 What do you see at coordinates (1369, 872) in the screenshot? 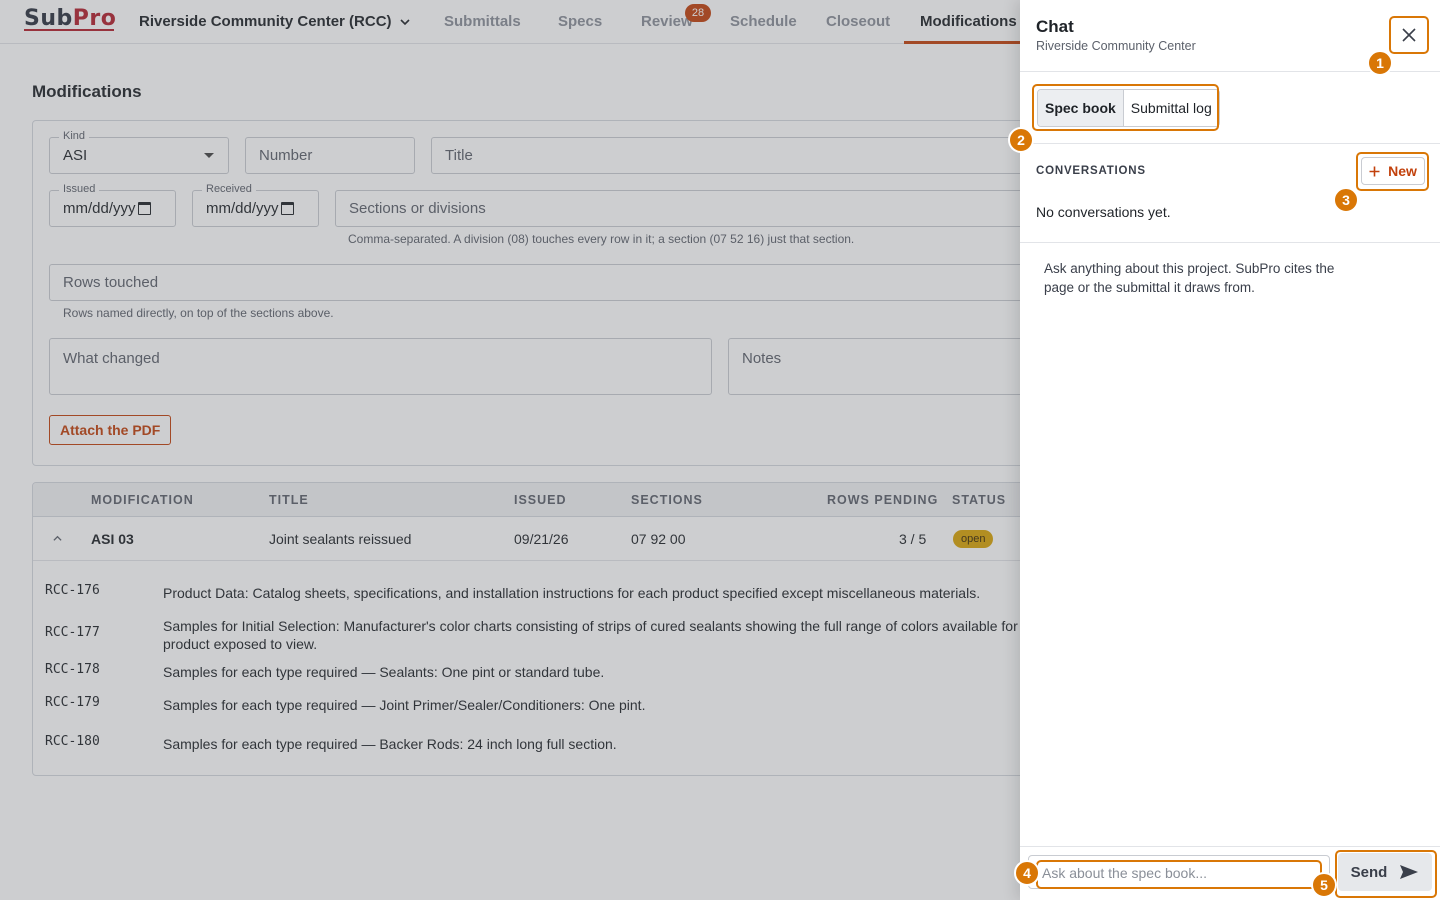
I see `send-label: Send` at bounding box center [1369, 872].